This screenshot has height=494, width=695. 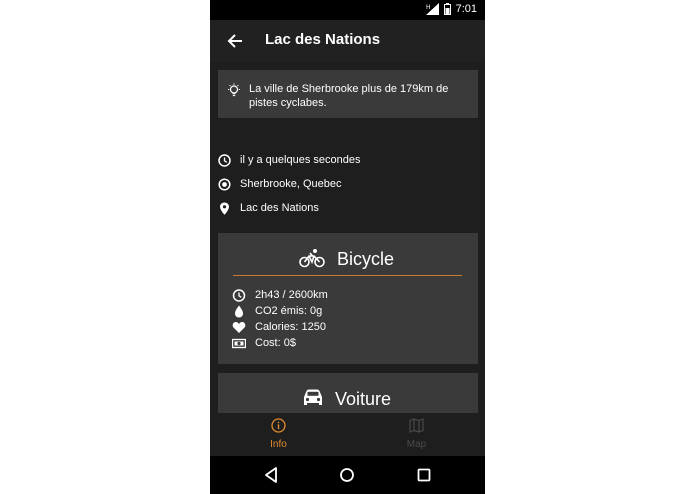 I want to click on bicycle-label: Bicycle, so click(x=366, y=259).